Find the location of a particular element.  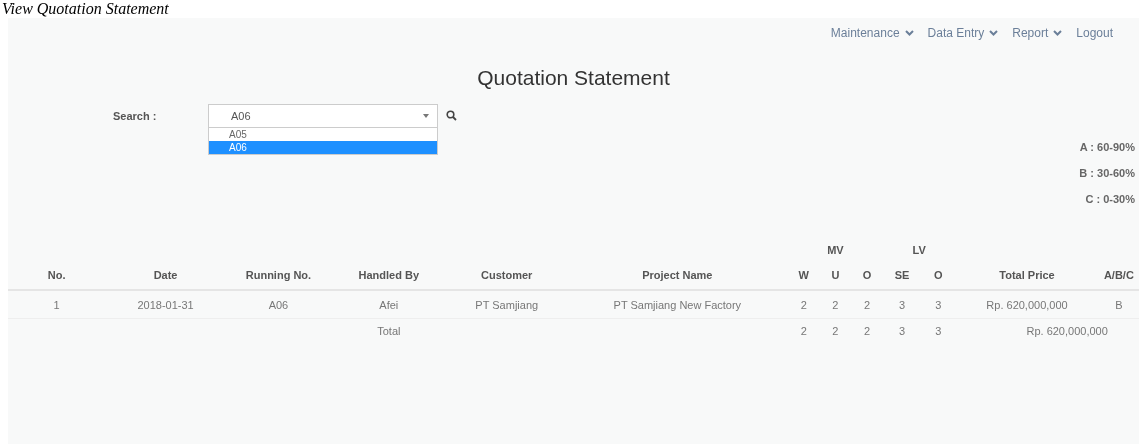

dropdown-option: A05 is located at coordinates (323, 134).